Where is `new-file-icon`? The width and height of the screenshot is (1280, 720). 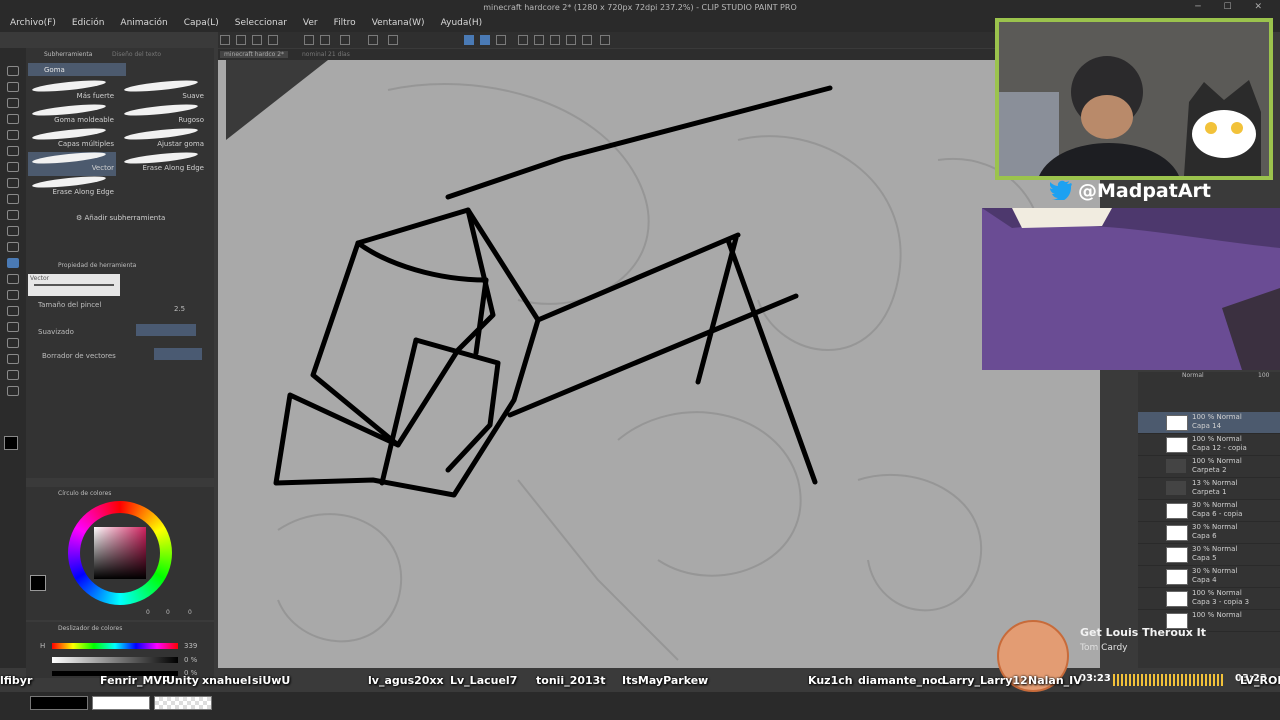
new-file-icon is located at coordinates (225, 40).